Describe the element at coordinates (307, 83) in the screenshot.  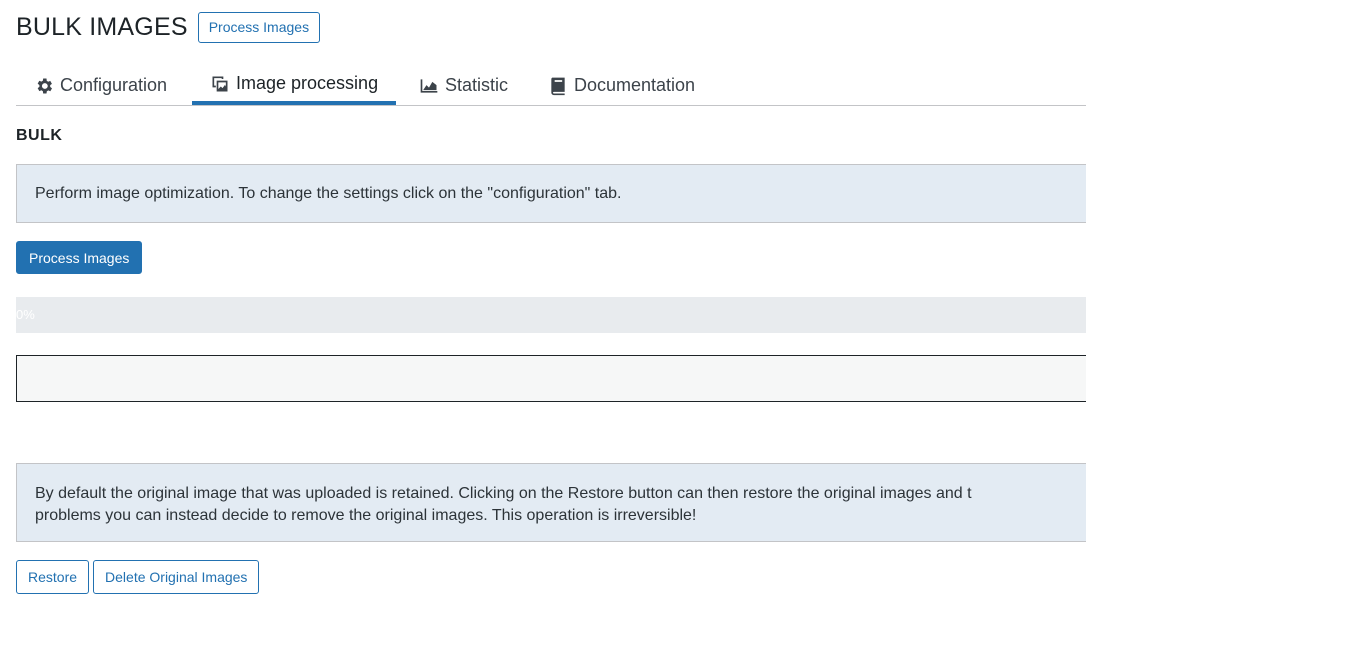
I see `tab-label: Image processing` at that location.